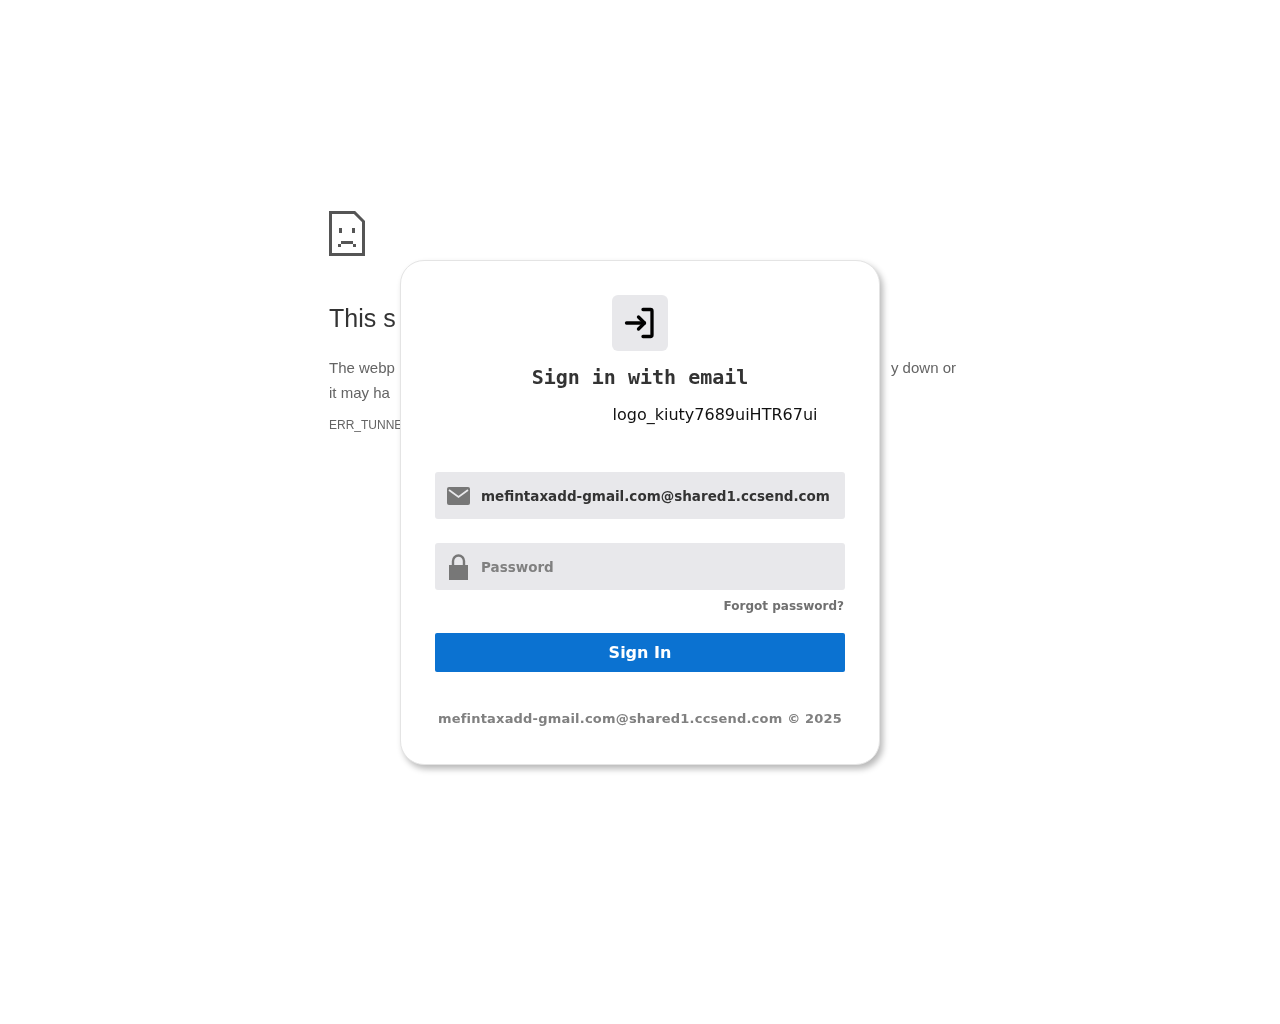 The height and width of the screenshot is (1024, 1280). What do you see at coordinates (715, 414) in the screenshot?
I see `logo-alt-text: logo_kiuty7689uiHTR67ui` at bounding box center [715, 414].